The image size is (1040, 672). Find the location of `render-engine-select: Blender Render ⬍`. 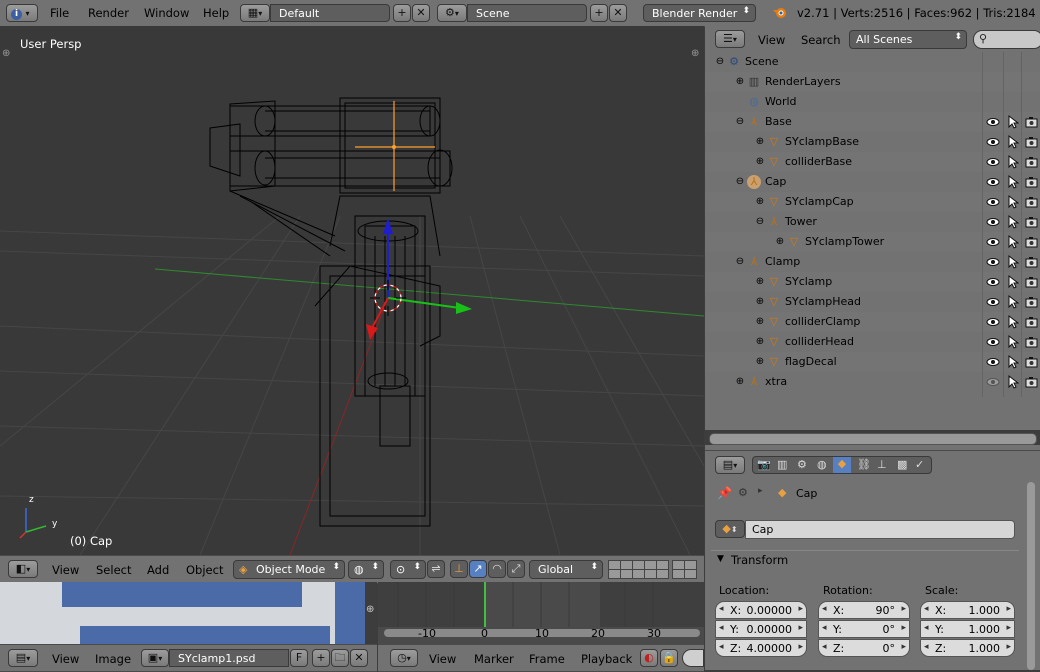

render-engine-select: Blender Render ⬍ is located at coordinates (699, 13).